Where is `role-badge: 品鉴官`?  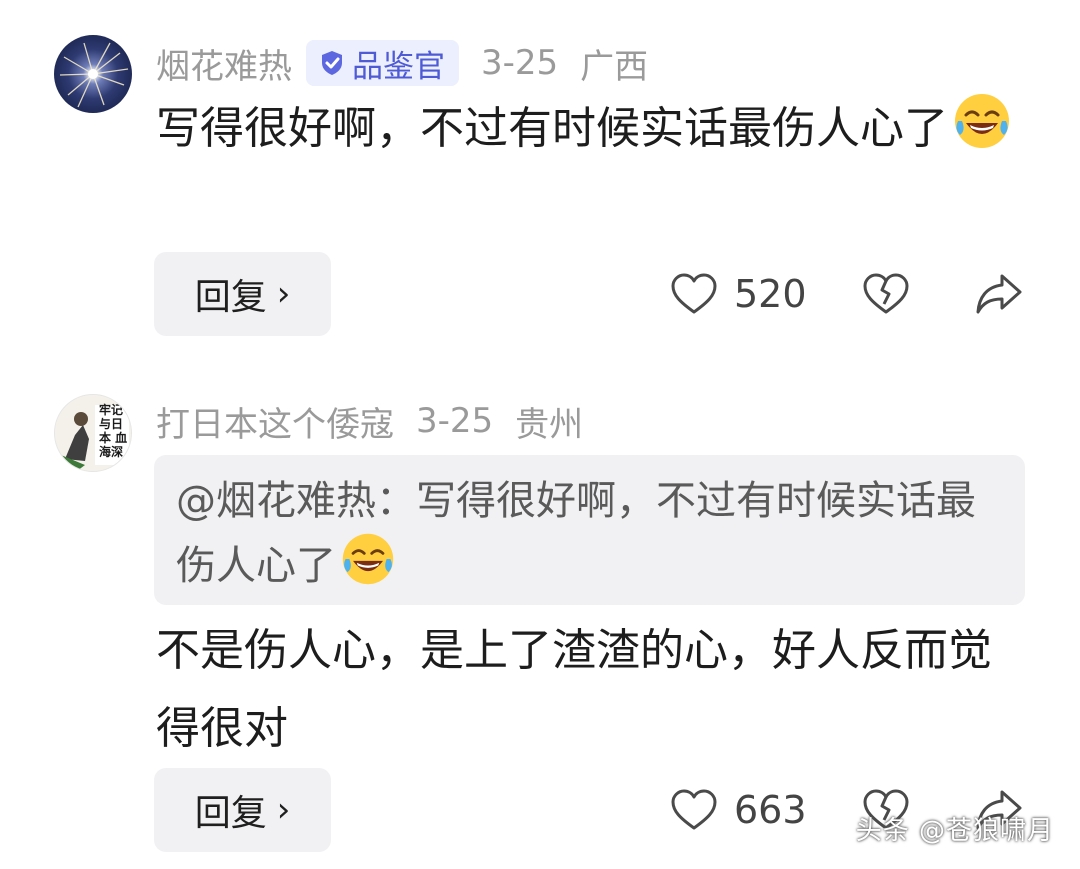 role-badge: 品鉴官 is located at coordinates (382, 63).